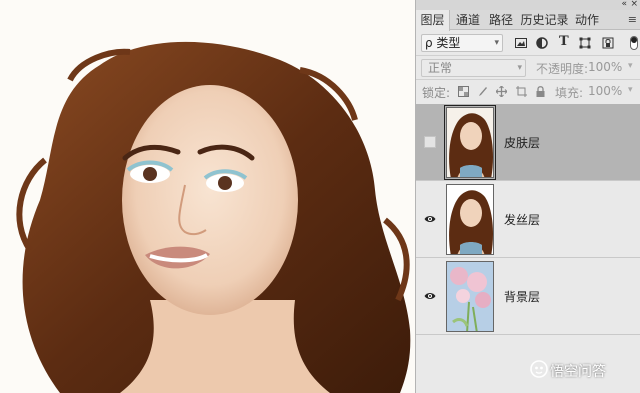 This screenshot has height=393, width=640. Describe the element at coordinates (468, 20) in the screenshot. I see `tab-channels: 通道` at that location.